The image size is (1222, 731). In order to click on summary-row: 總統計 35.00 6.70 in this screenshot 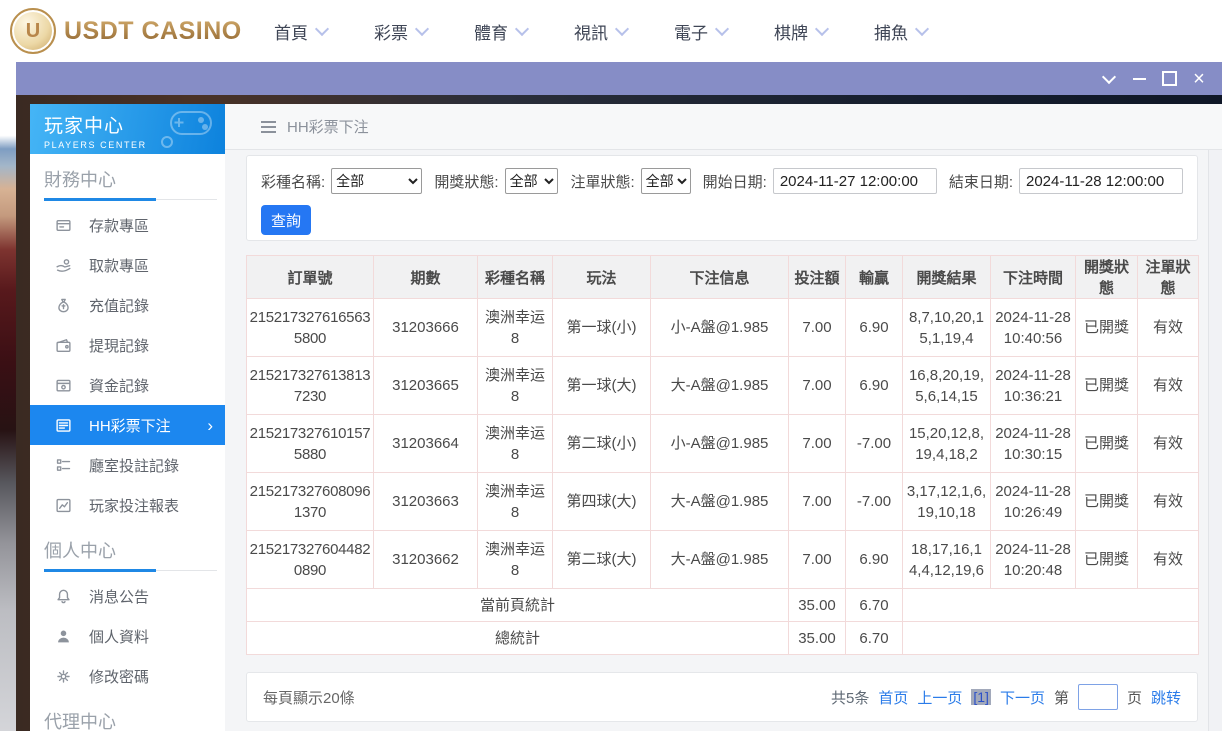, I will do `click(722, 638)`.